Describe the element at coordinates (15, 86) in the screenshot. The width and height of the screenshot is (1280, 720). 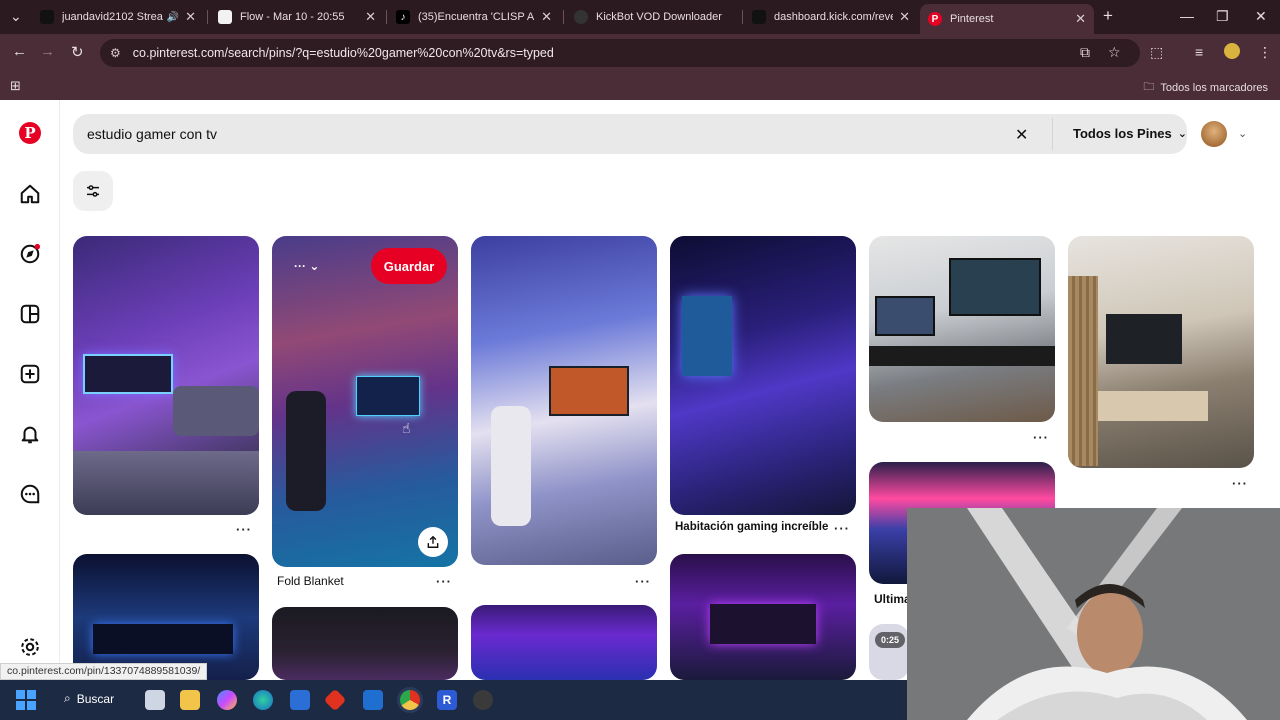
I see `apps-grid-icon: ⊞` at that location.